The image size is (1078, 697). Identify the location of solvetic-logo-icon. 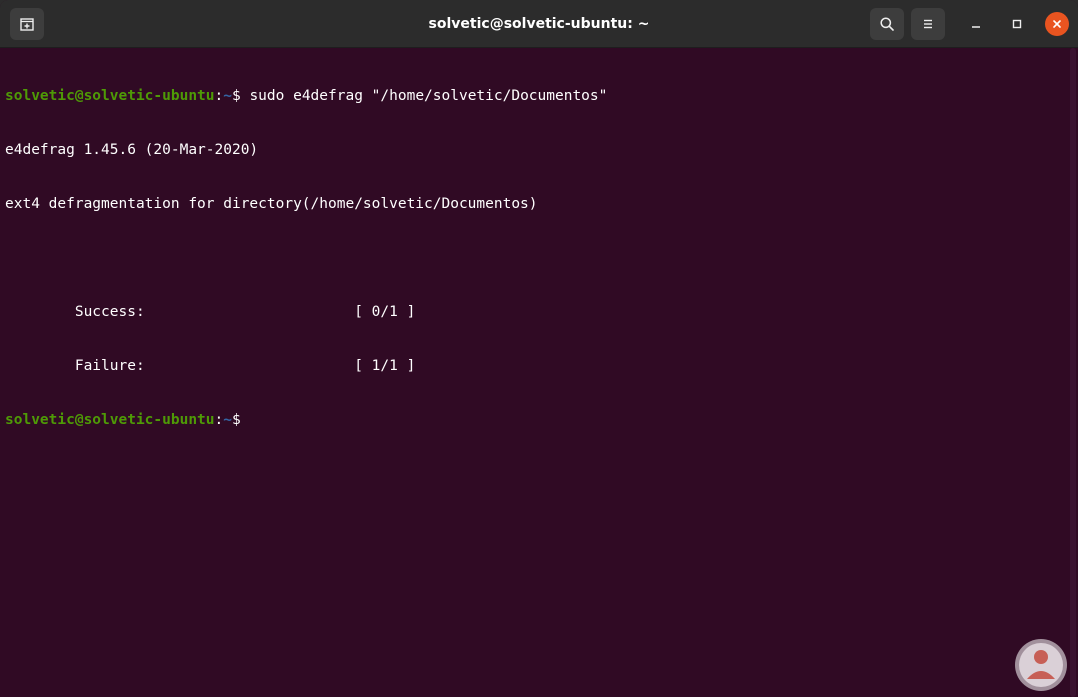
(1041, 665).